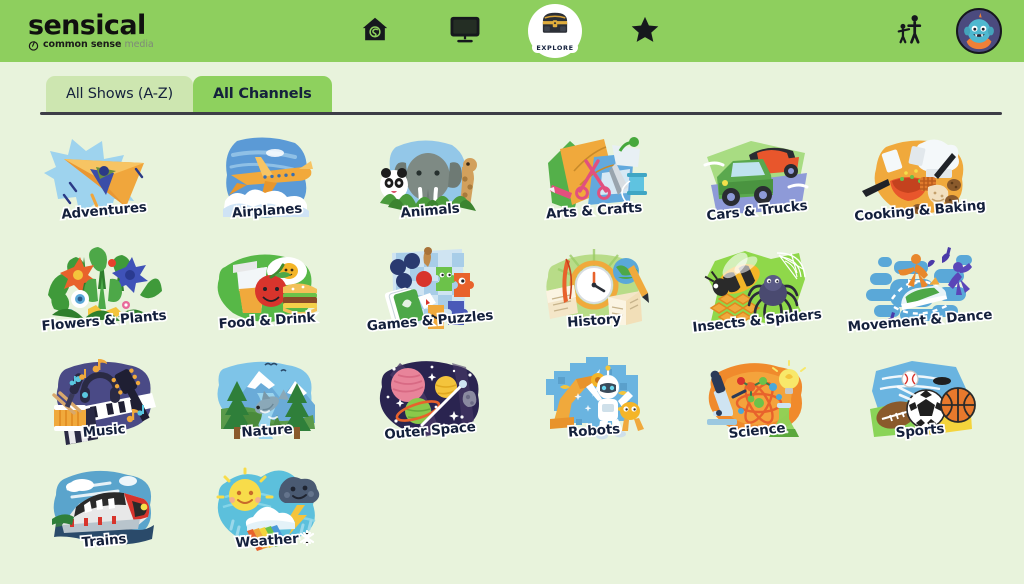 This screenshot has height=584, width=1024. I want to click on channel-tile-adventures: Adventures, so click(103, 180).